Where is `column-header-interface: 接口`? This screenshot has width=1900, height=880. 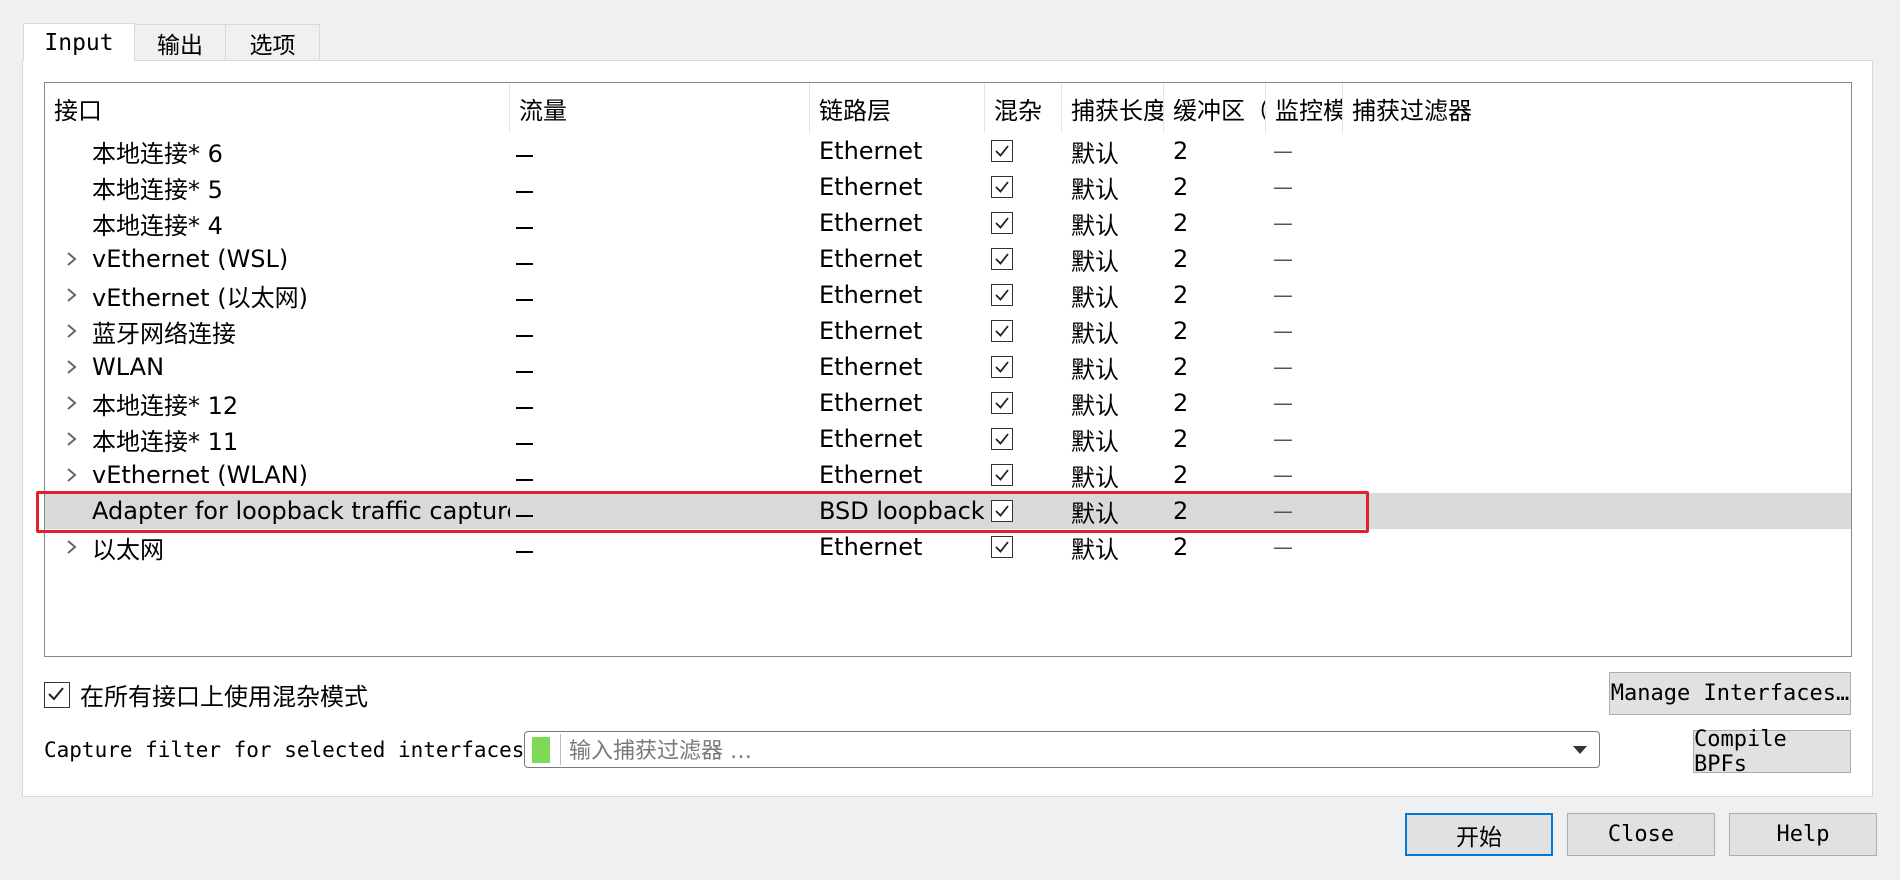
column-header-interface: 接口 is located at coordinates (277, 108).